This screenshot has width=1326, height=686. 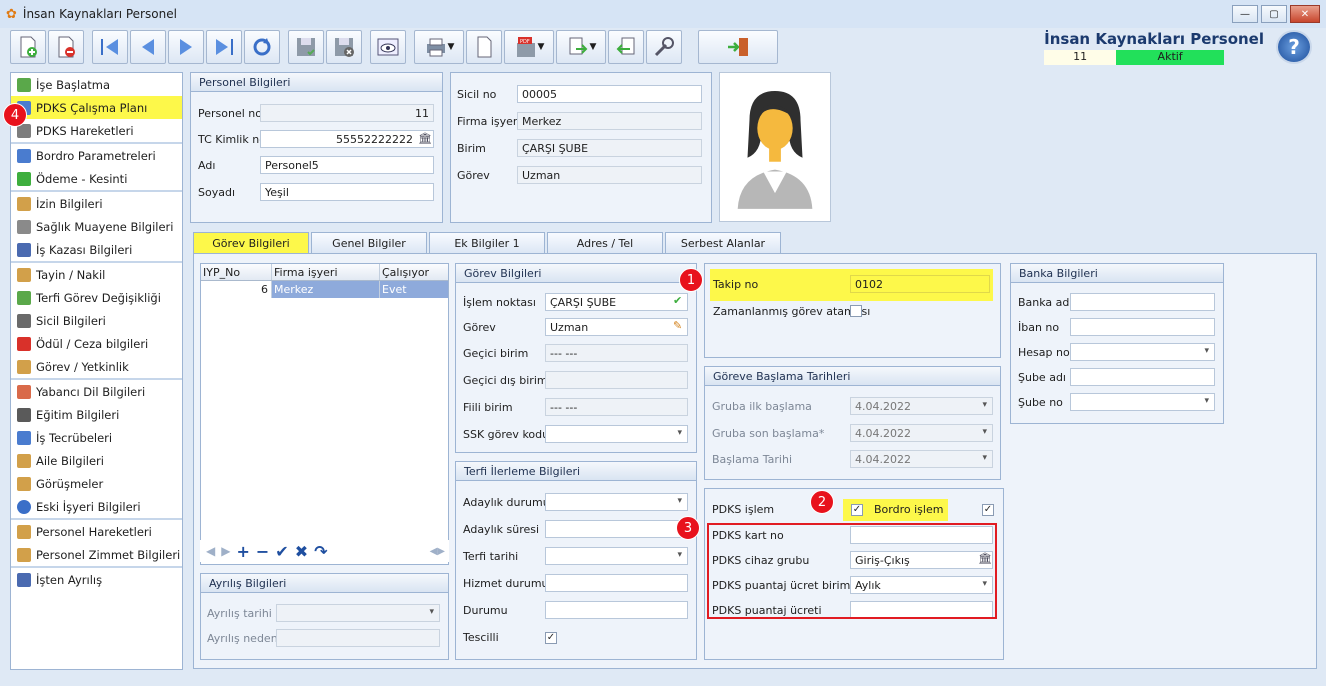 I want to click on iban-no-field, so click(x=1142, y=327).